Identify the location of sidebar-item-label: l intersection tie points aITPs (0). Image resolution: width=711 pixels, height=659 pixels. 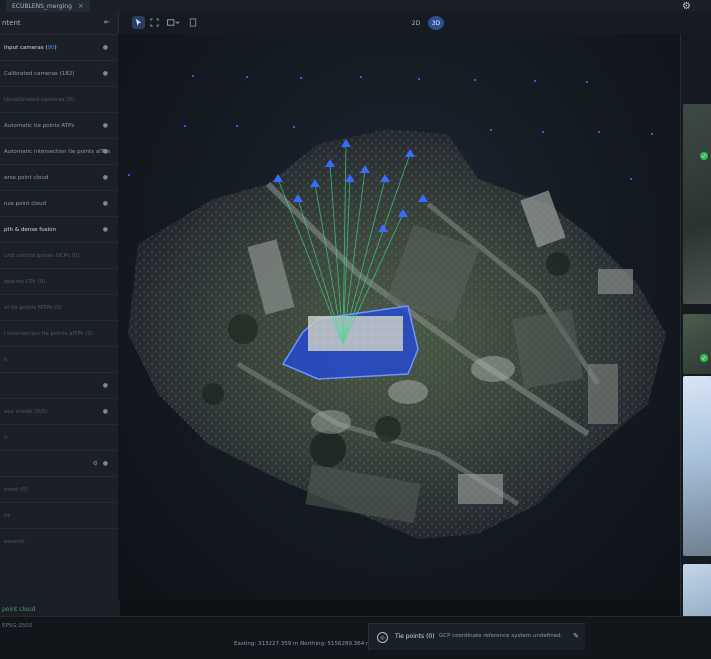
(49, 333).